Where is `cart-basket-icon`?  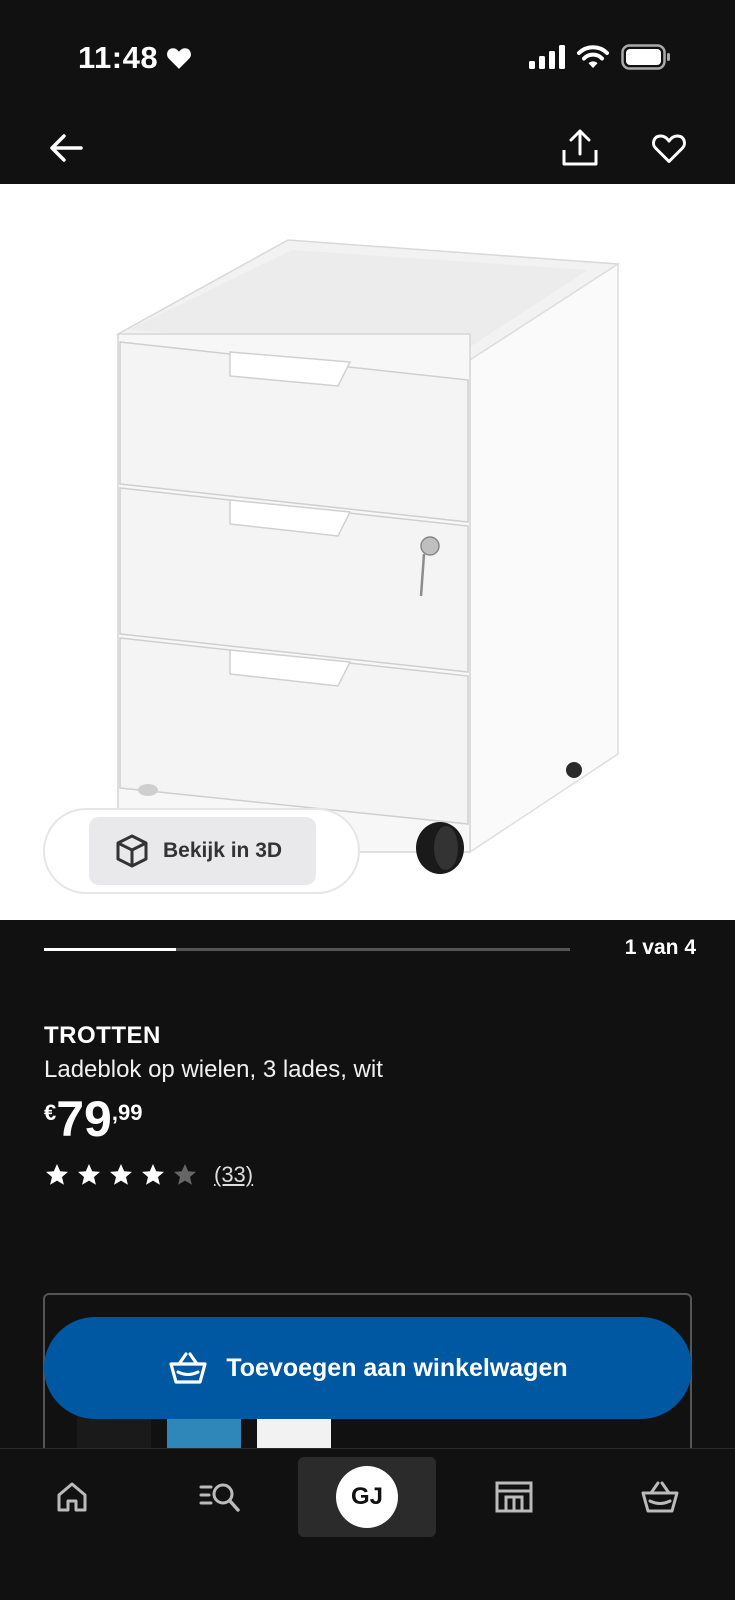 cart-basket-icon is located at coordinates (660, 1497).